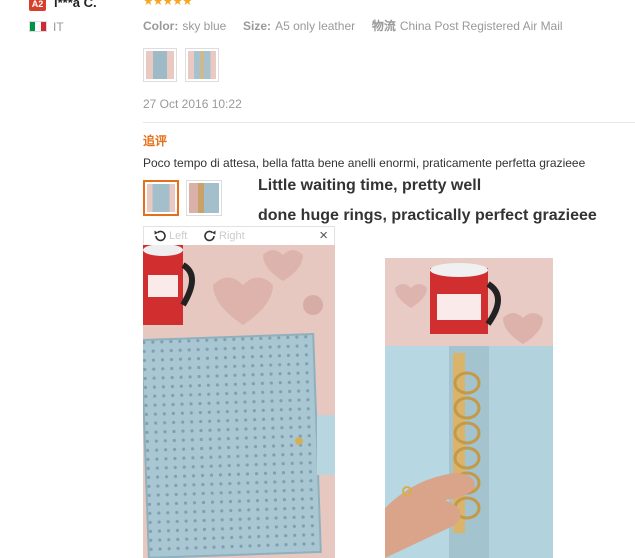 This screenshot has height=558, width=635. Describe the element at coordinates (38, 26) in the screenshot. I see `italy-flag-icon` at that location.